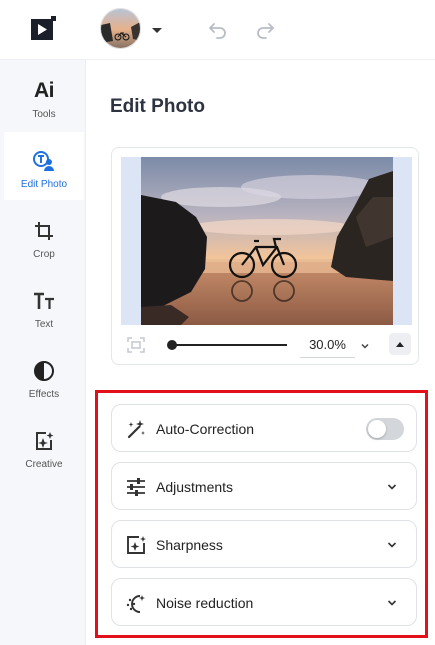  I want to click on user-avatar, so click(120, 28).